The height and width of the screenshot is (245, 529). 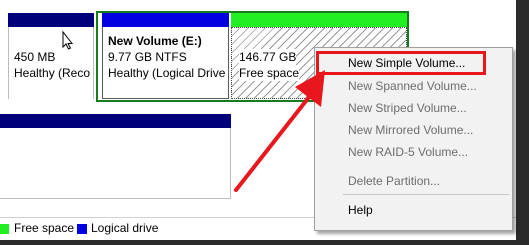 What do you see at coordinates (401, 63) in the screenshot?
I see `highlight-box` at bounding box center [401, 63].